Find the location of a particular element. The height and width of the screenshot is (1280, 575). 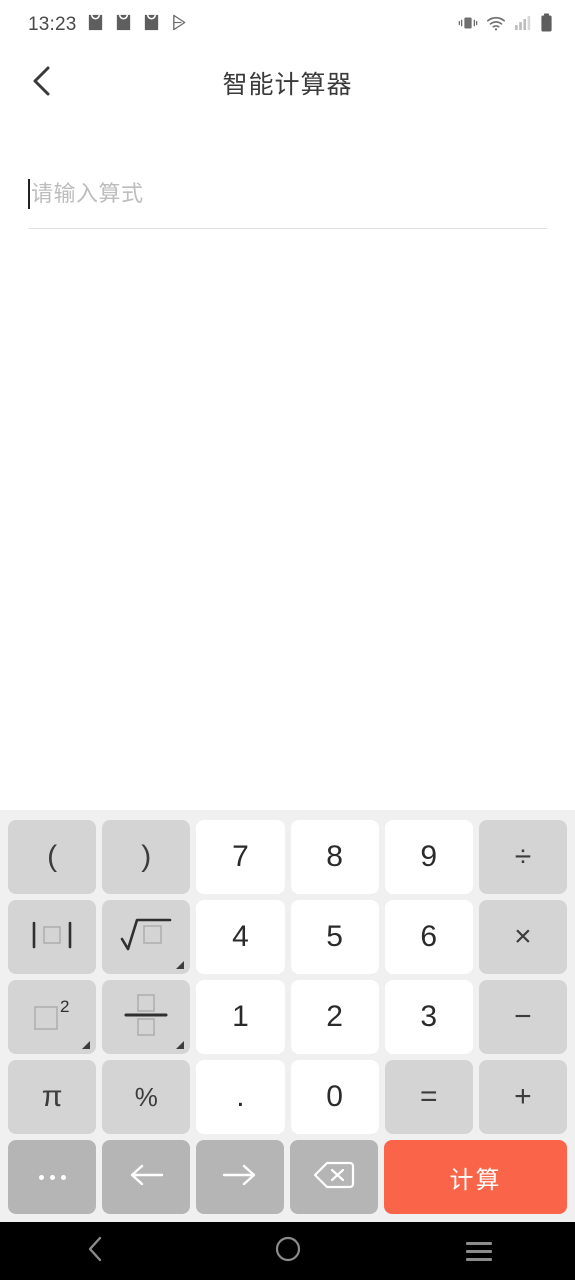

status-bar-right is located at coordinates (505, 25).